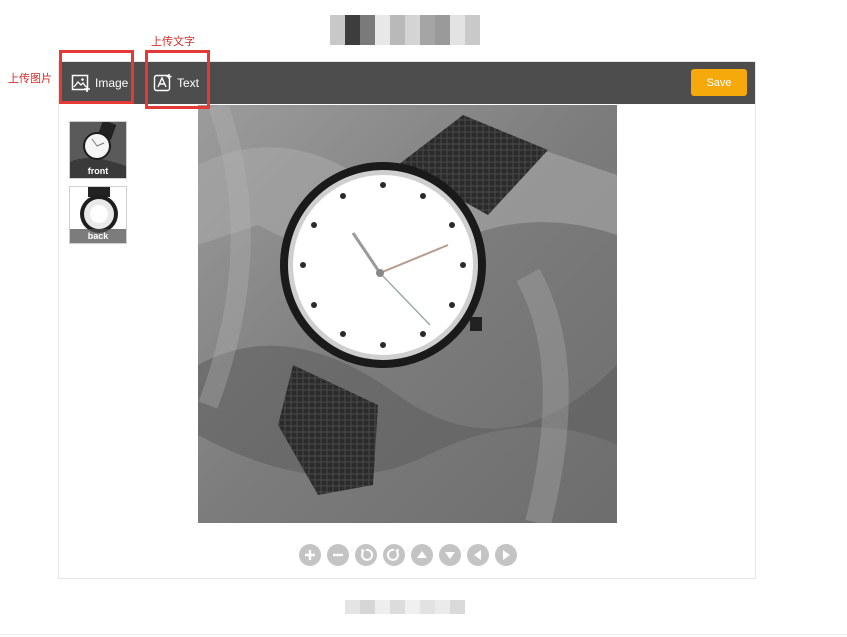 This screenshot has height=637, width=847. I want to click on rotate-left-icon, so click(367, 554).